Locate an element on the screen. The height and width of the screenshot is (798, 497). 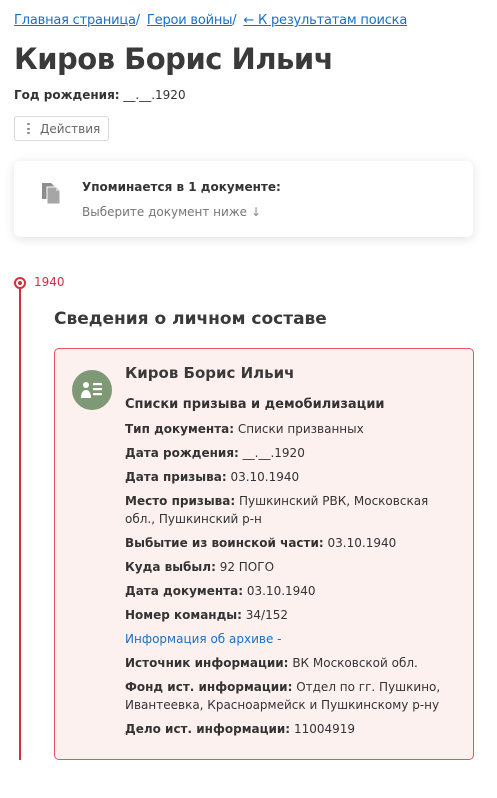
field-value: 11004919 is located at coordinates (324, 729).